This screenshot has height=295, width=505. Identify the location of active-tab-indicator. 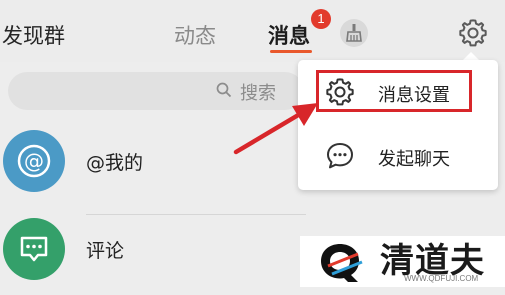
(291, 51).